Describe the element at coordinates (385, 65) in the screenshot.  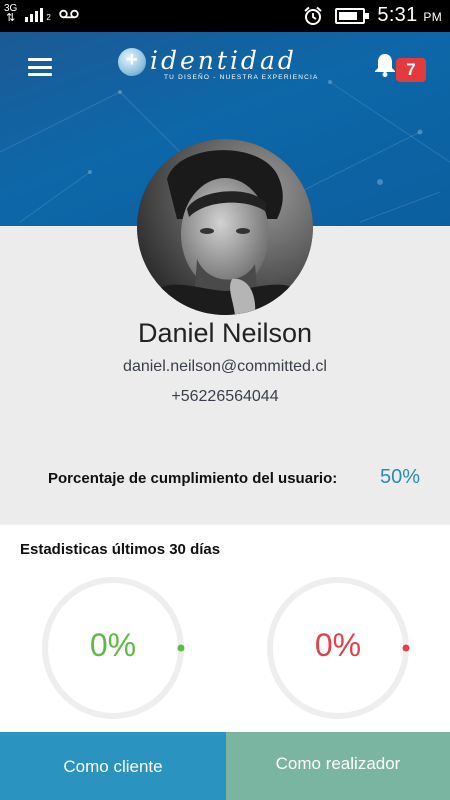
I see `bell-icon` at that location.